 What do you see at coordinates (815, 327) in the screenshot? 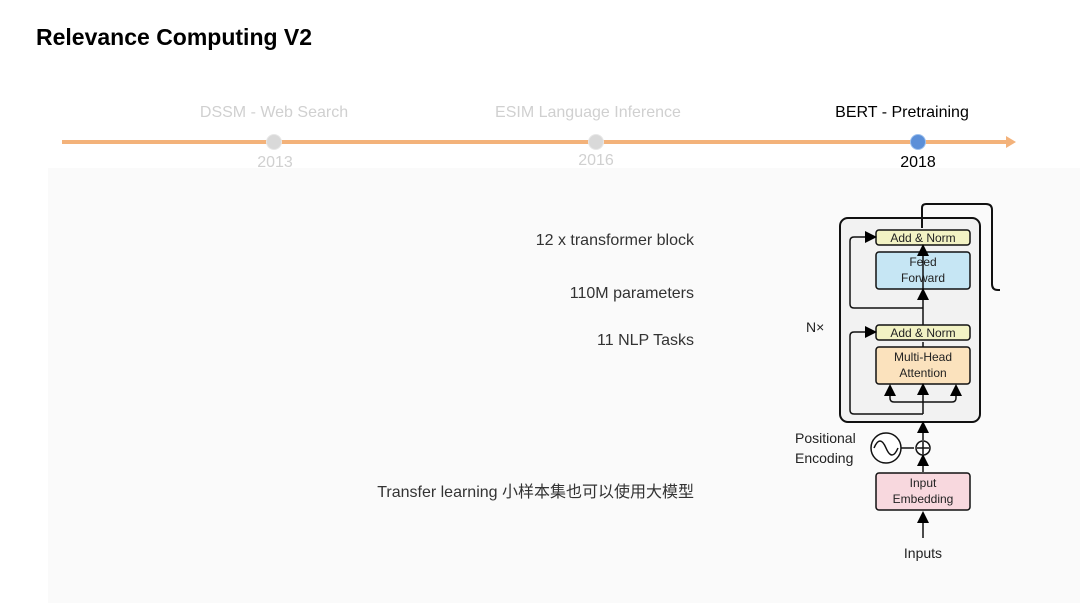
I see `nx-label: N×` at bounding box center [815, 327].